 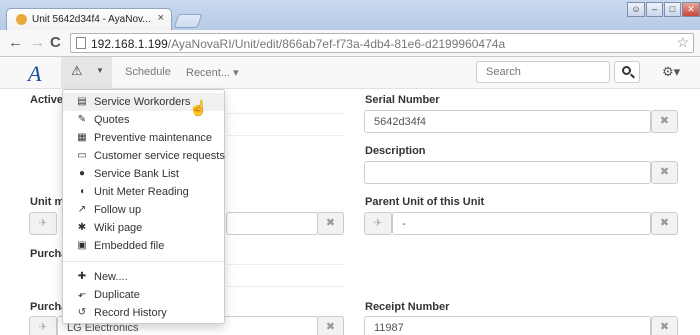 What do you see at coordinates (402, 100) in the screenshot?
I see `serial-number-label: Serial Number` at bounding box center [402, 100].